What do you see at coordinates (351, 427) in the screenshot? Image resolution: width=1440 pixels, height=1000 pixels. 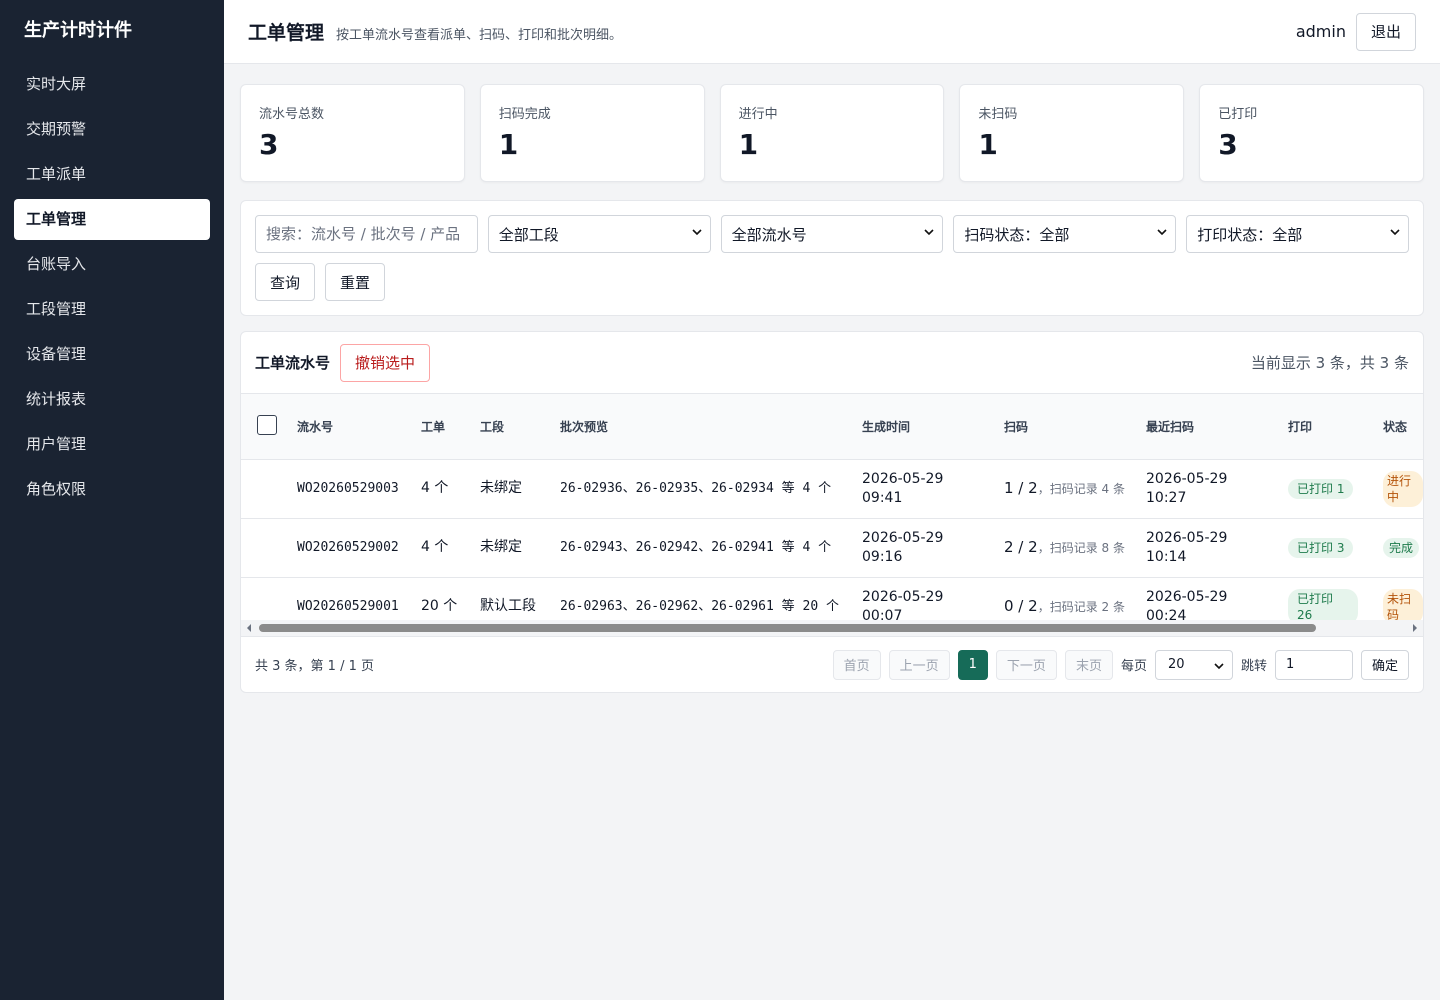 I see `col-serial: 流水号` at bounding box center [351, 427].